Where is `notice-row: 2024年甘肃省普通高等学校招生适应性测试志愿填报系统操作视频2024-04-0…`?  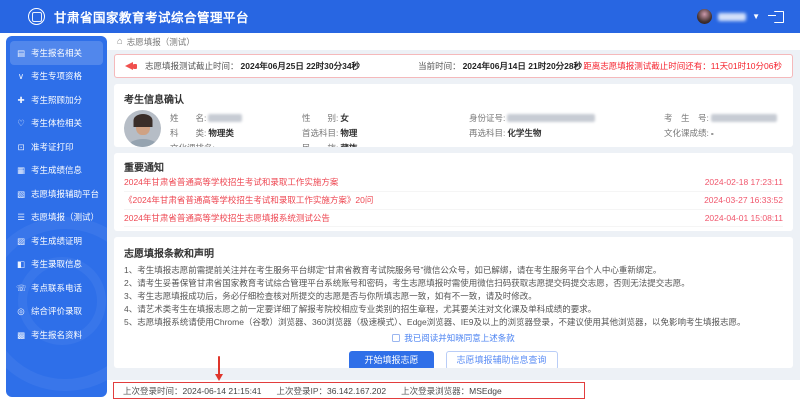
notice-row: 2024年甘肃省普通高等学校招生适应性测试志愿填报系统操作视频2024-04-0… is located at coordinates (453, 228).